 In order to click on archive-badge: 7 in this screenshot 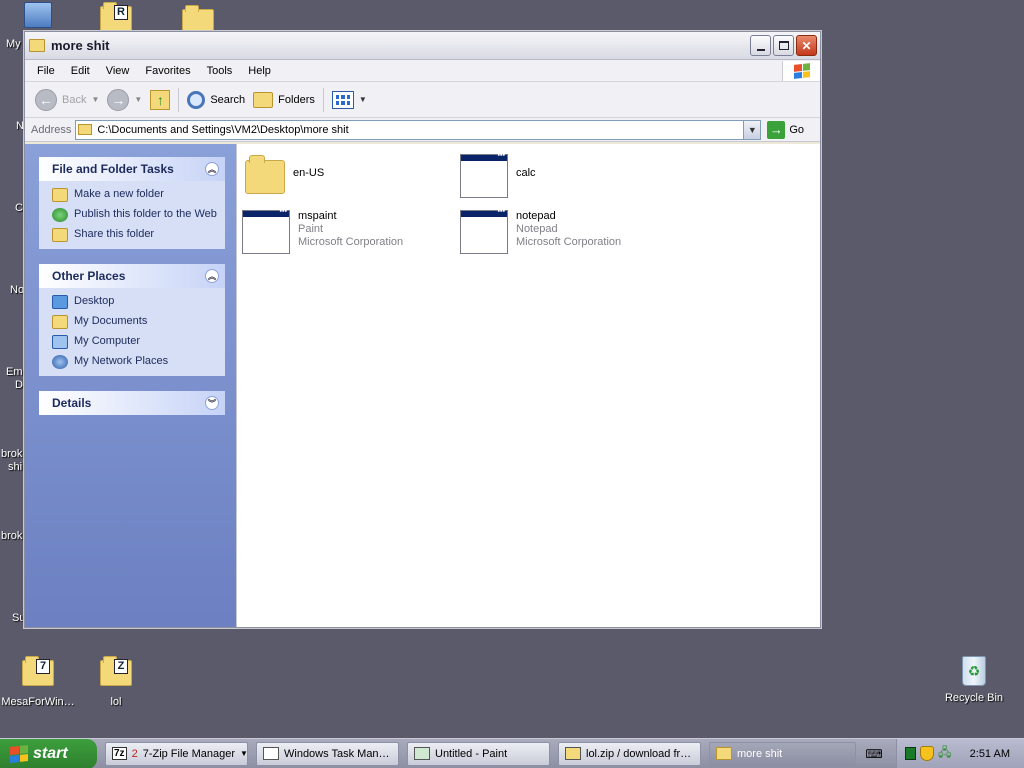, I will do `click(43, 666)`.